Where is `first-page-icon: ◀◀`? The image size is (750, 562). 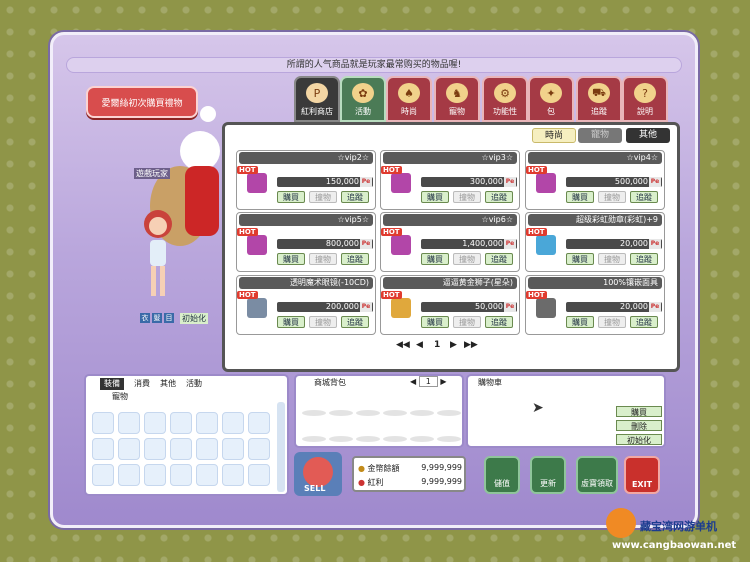
first-page-icon: ◀◀ is located at coordinates (403, 345).